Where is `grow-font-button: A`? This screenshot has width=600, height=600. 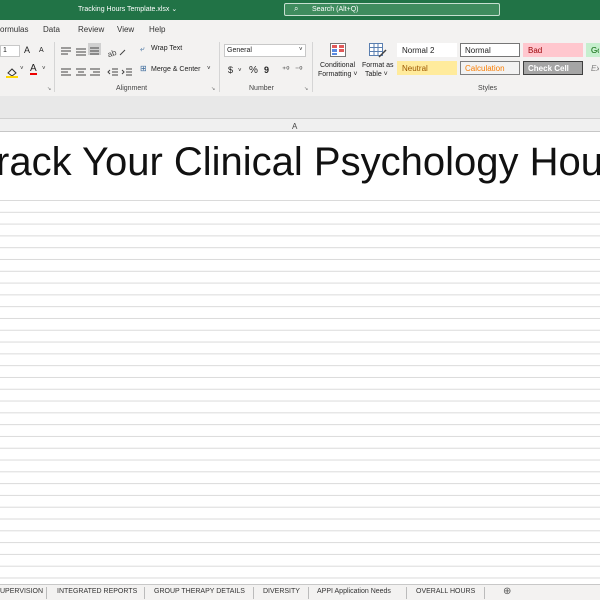
grow-font-button: A is located at coordinates (27, 50).